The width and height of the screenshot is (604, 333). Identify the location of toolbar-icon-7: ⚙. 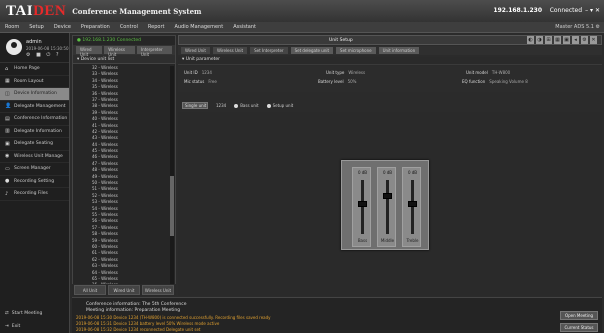
(584, 40).